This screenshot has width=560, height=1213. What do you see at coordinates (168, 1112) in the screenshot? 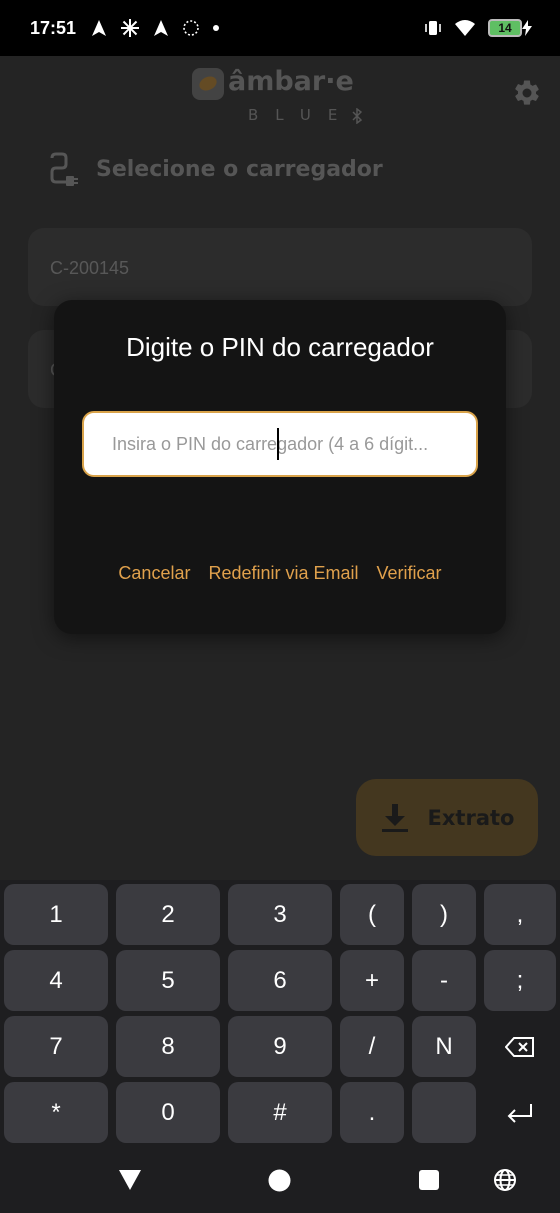
I see `key-0: 0` at bounding box center [168, 1112].